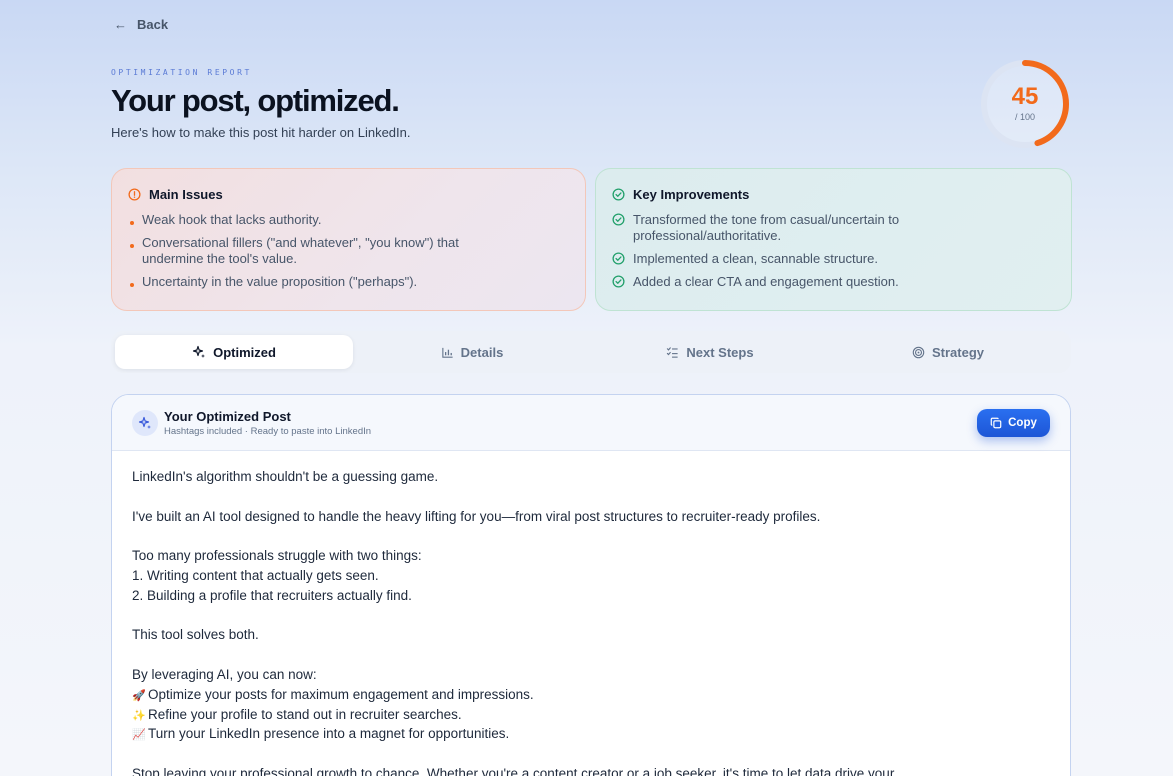  Describe the element at coordinates (255, 100) in the screenshot. I see `page-title: Your post, optimized.` at that location.